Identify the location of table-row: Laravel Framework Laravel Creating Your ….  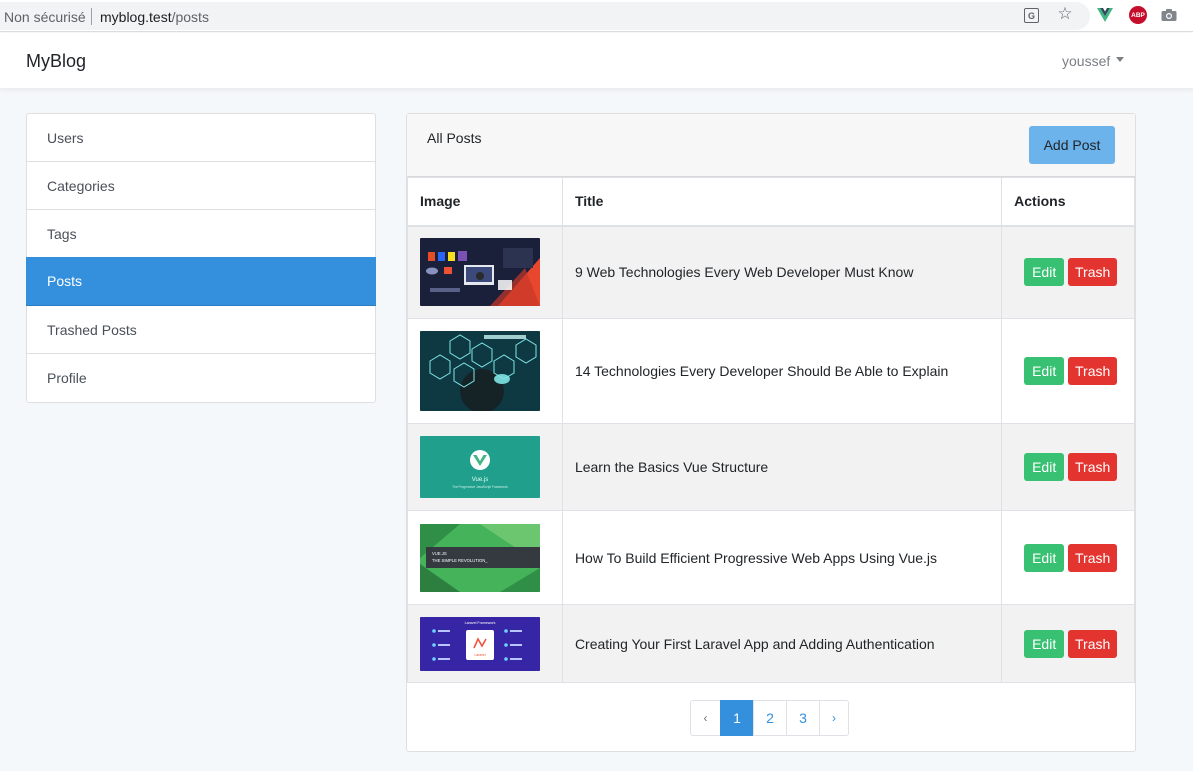
(771, 643).